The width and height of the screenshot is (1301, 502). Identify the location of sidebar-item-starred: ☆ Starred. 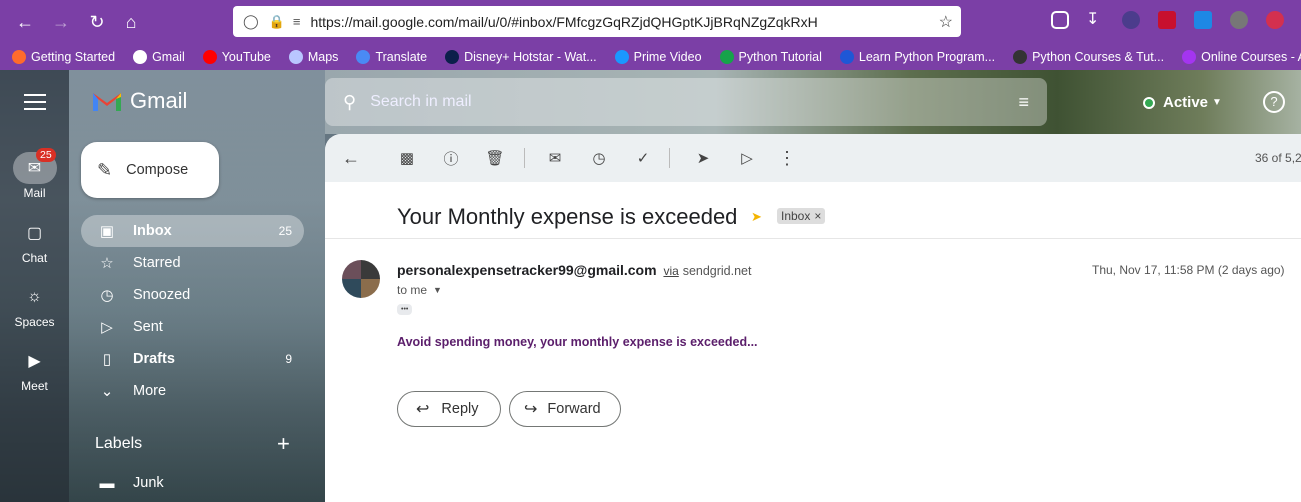
(192, 263).